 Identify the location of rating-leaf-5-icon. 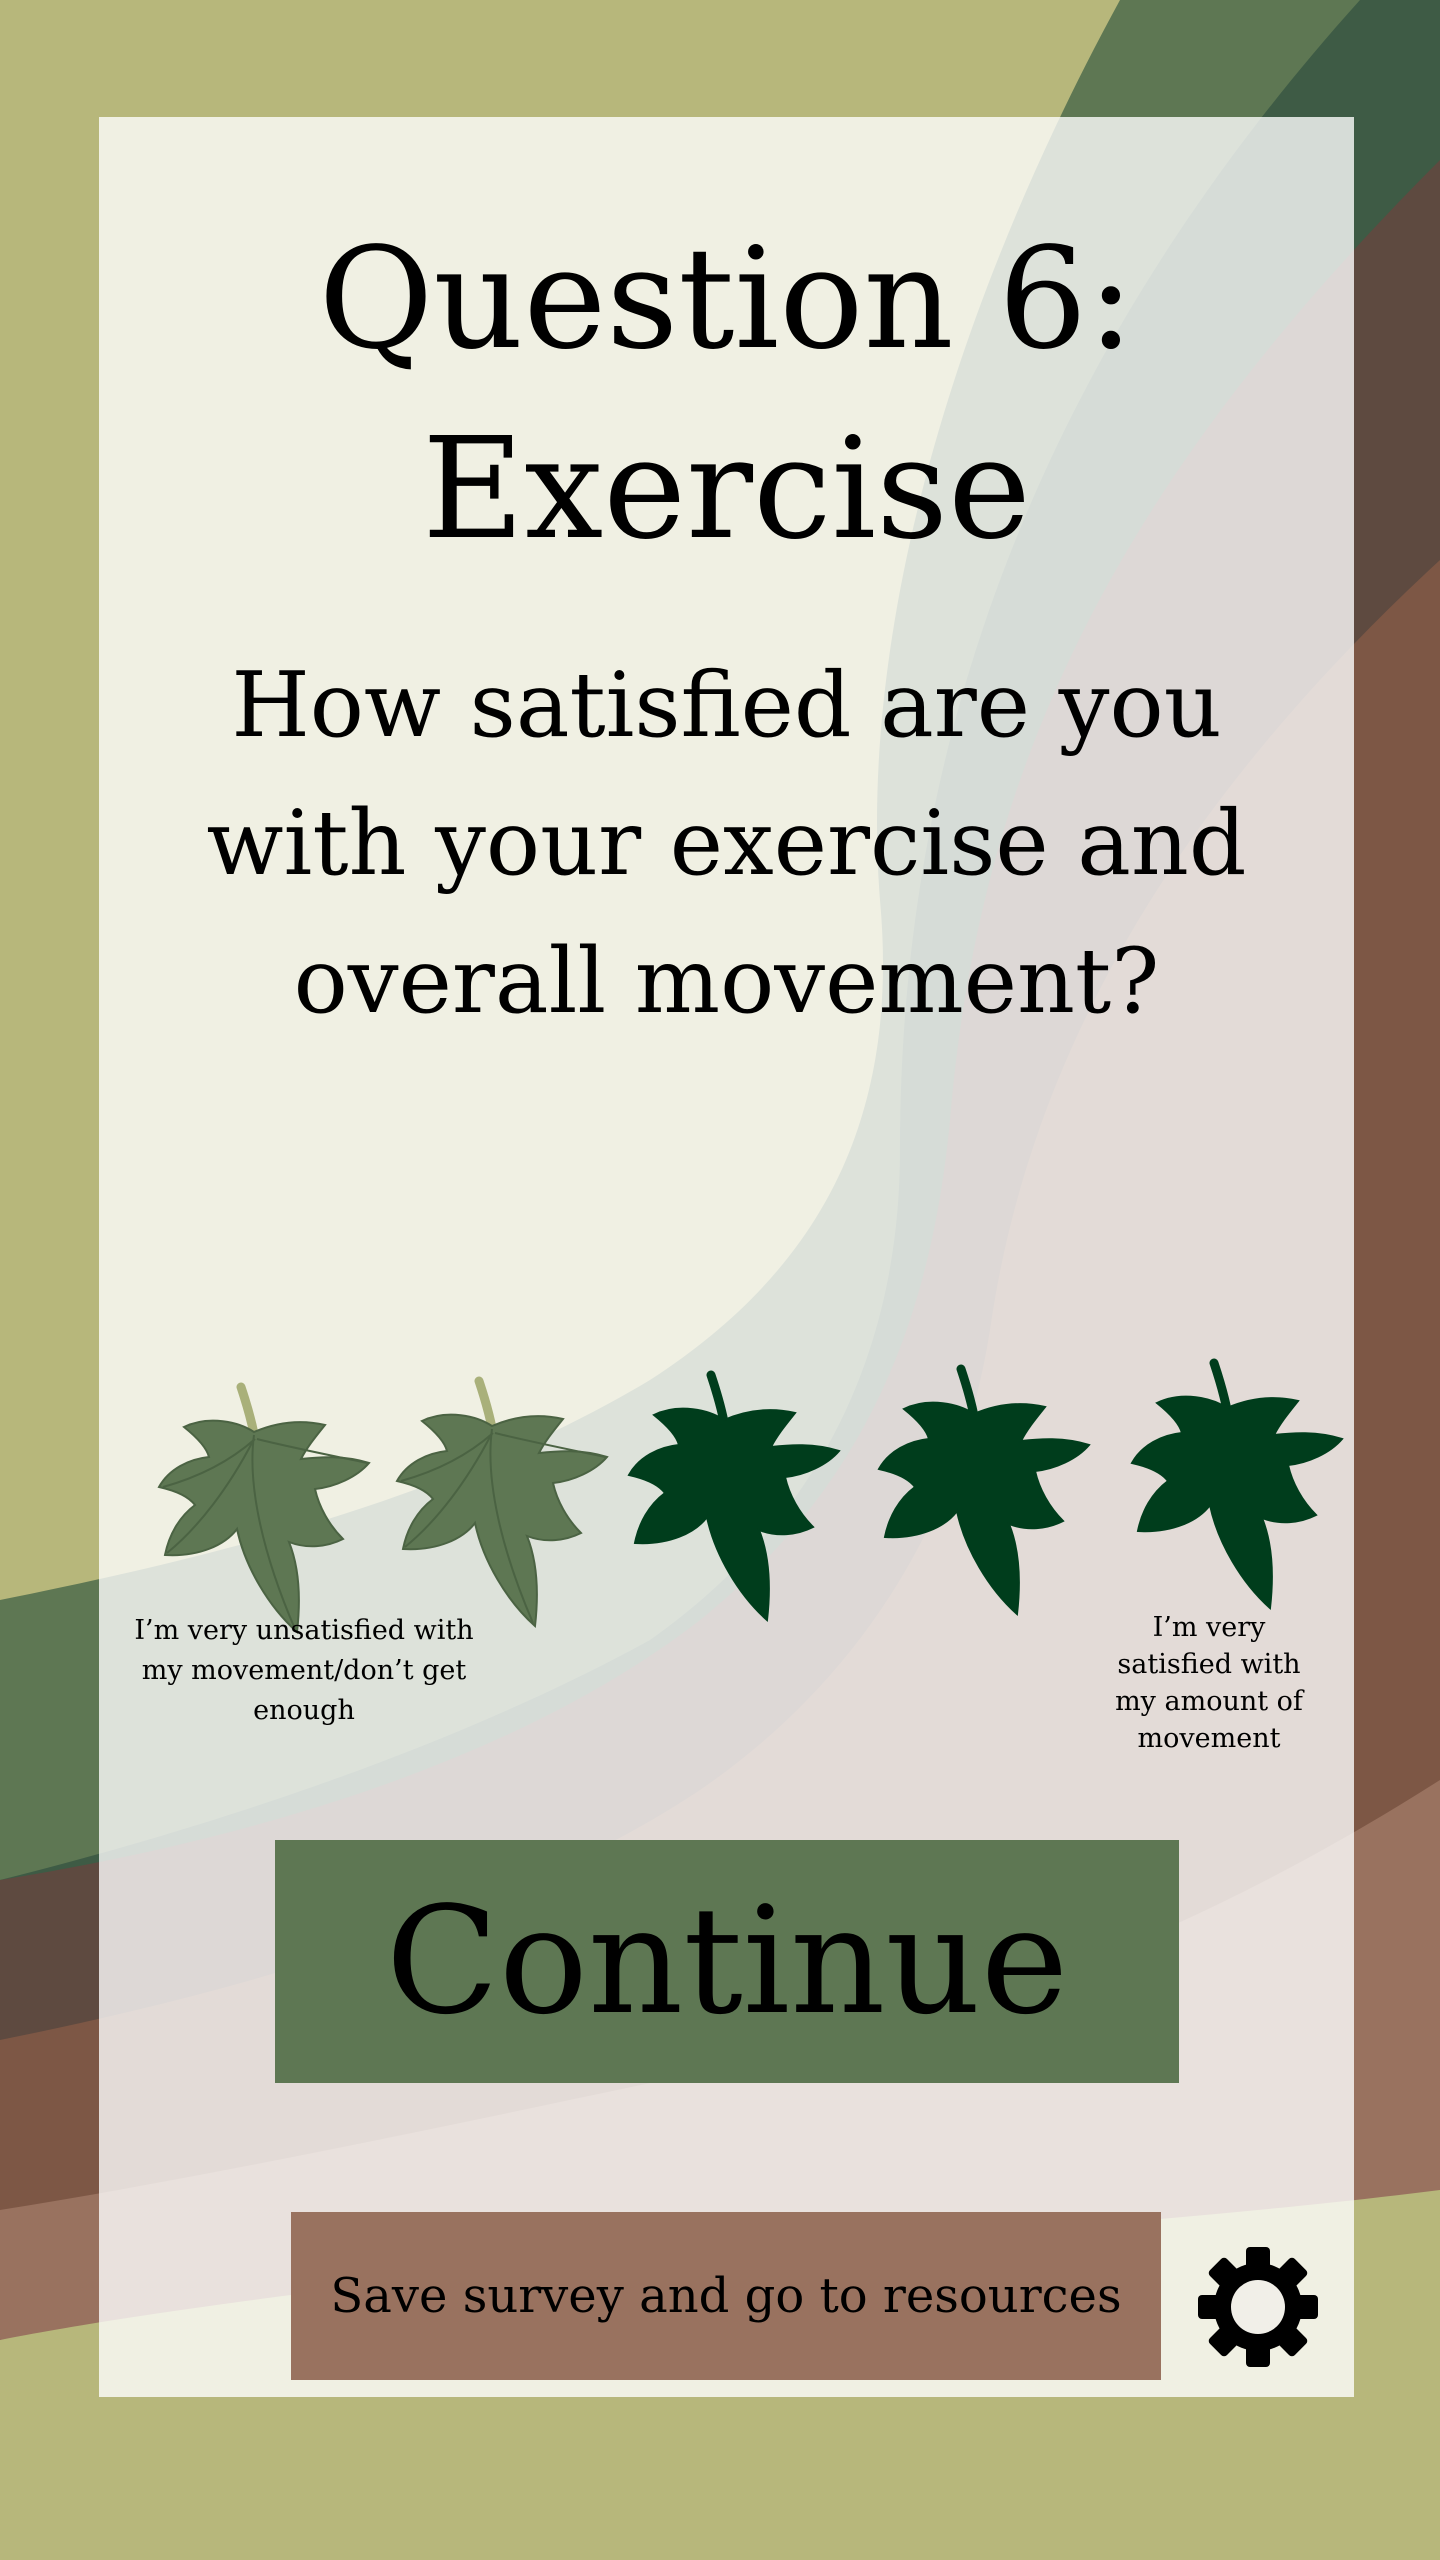
(1227, 1498).